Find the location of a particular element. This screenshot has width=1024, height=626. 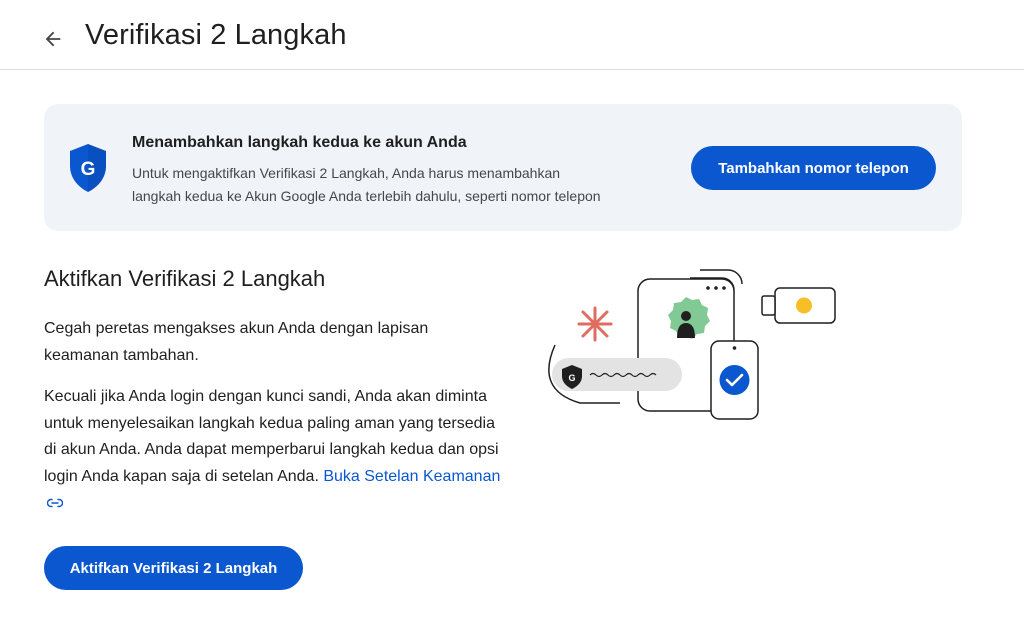

app-header: Verifikasi 2 Langkah is located at coordinates (512, 35).